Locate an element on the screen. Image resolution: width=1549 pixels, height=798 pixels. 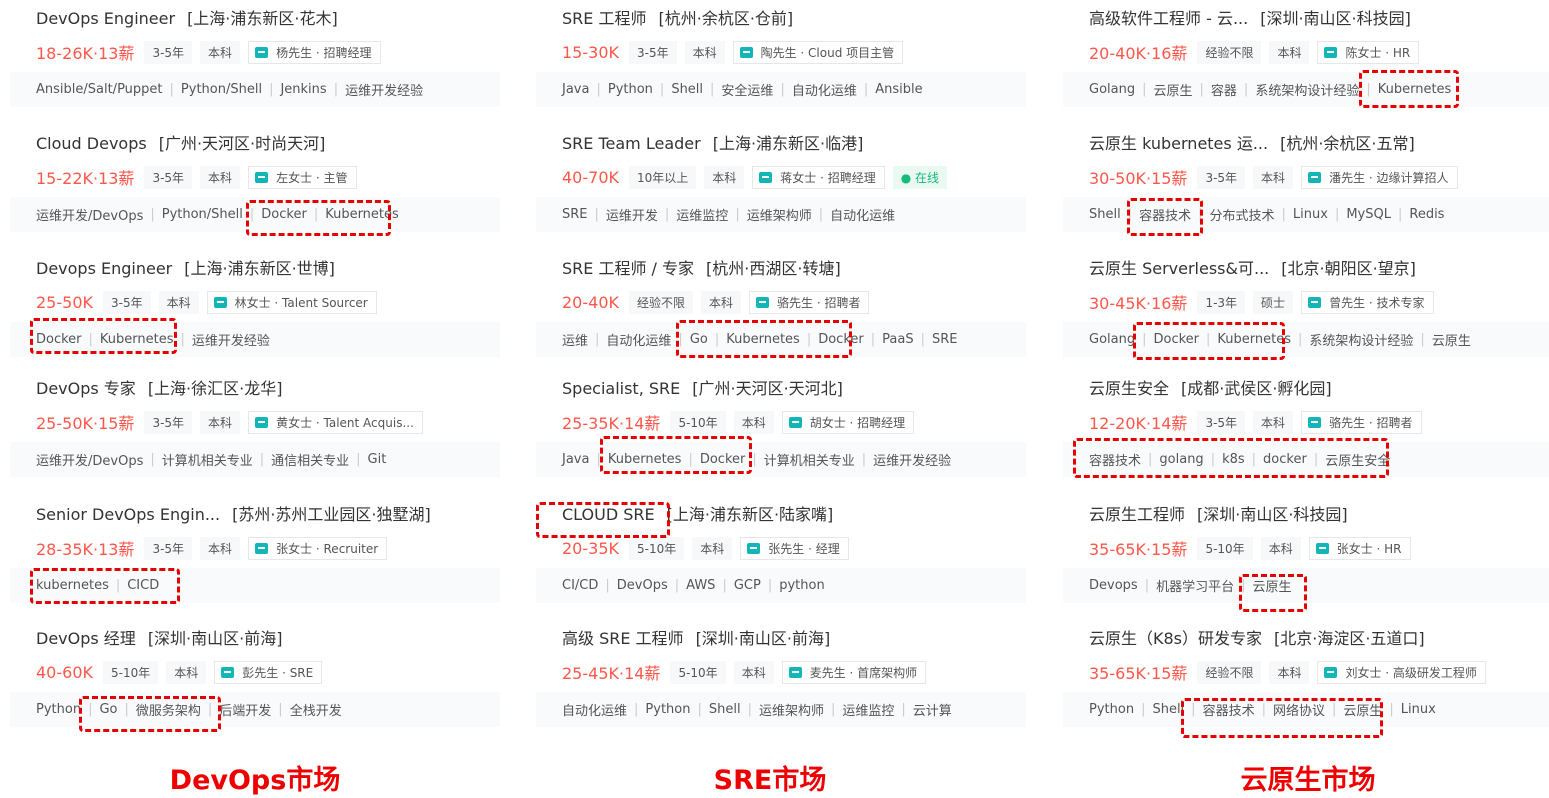
recruiter-info: 潘先生 · 边缘计算招人 is located at coordinates (1379, 177).